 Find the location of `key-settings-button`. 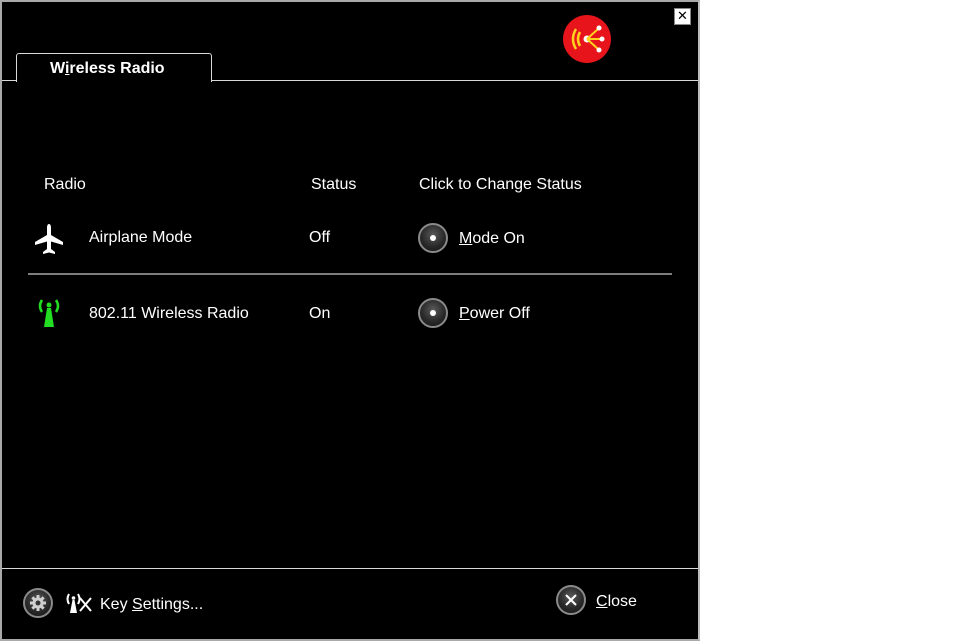

key-settings-button is located at coordinates (38, 603).